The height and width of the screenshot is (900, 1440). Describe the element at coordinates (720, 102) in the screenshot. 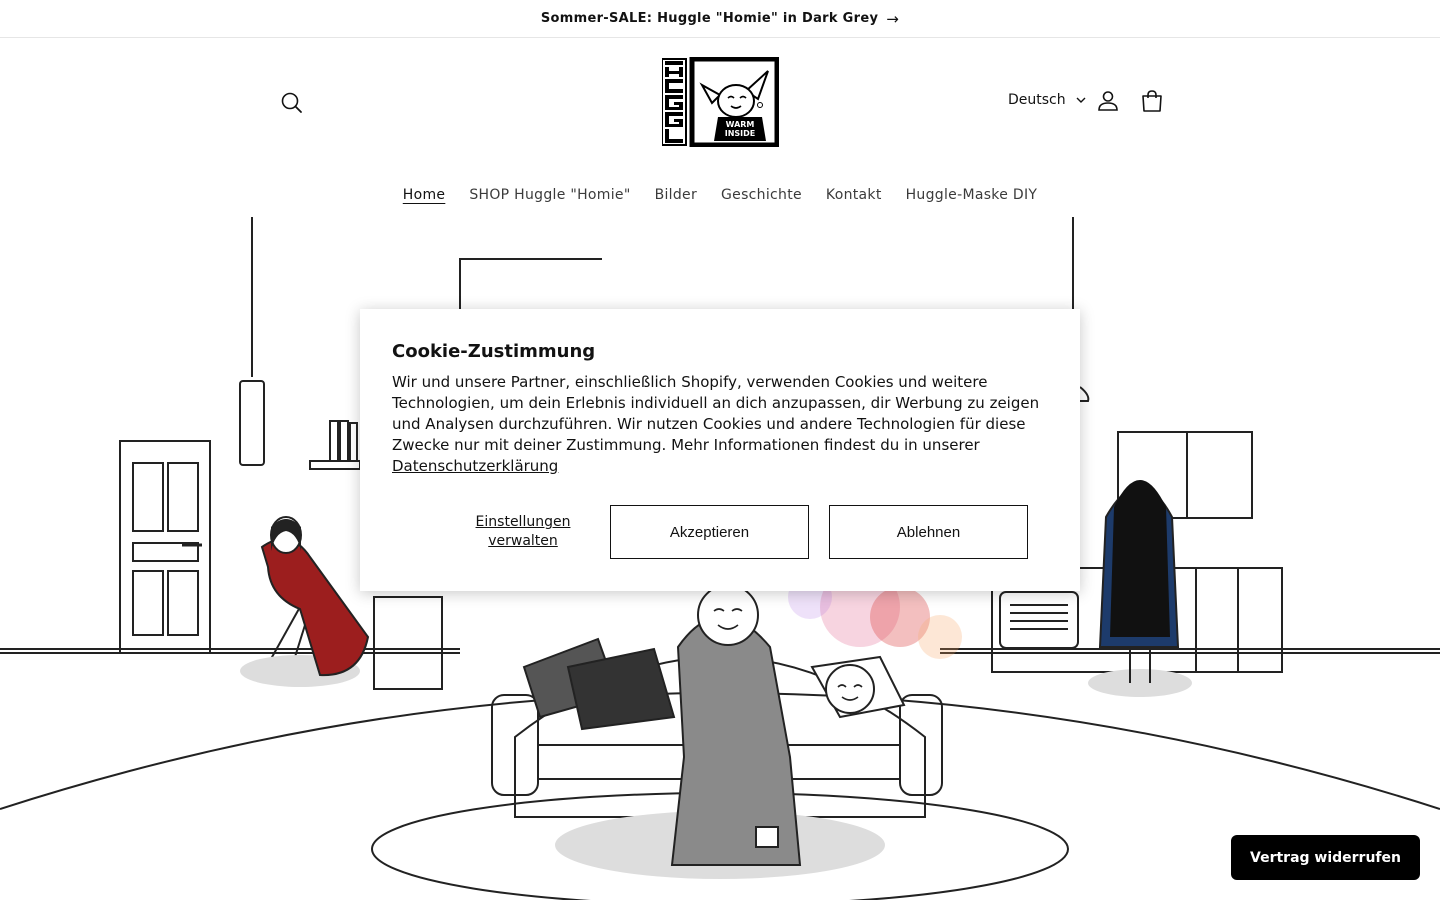

I see `huggle-logo: WARM INSIDE` at that location.